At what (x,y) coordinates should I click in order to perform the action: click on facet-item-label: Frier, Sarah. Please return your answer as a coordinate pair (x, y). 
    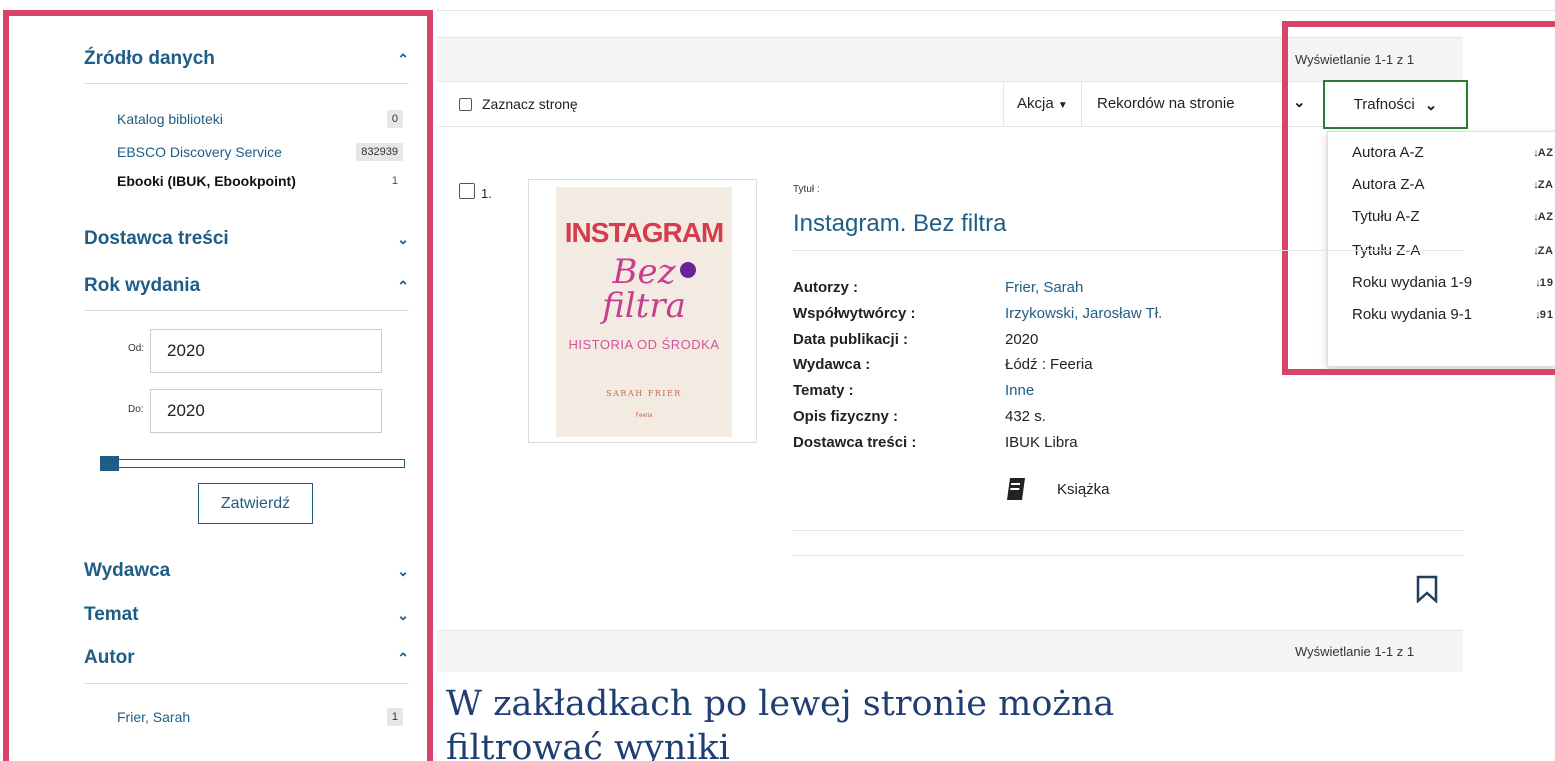
    Looking at the image, I should click on (154, 717).